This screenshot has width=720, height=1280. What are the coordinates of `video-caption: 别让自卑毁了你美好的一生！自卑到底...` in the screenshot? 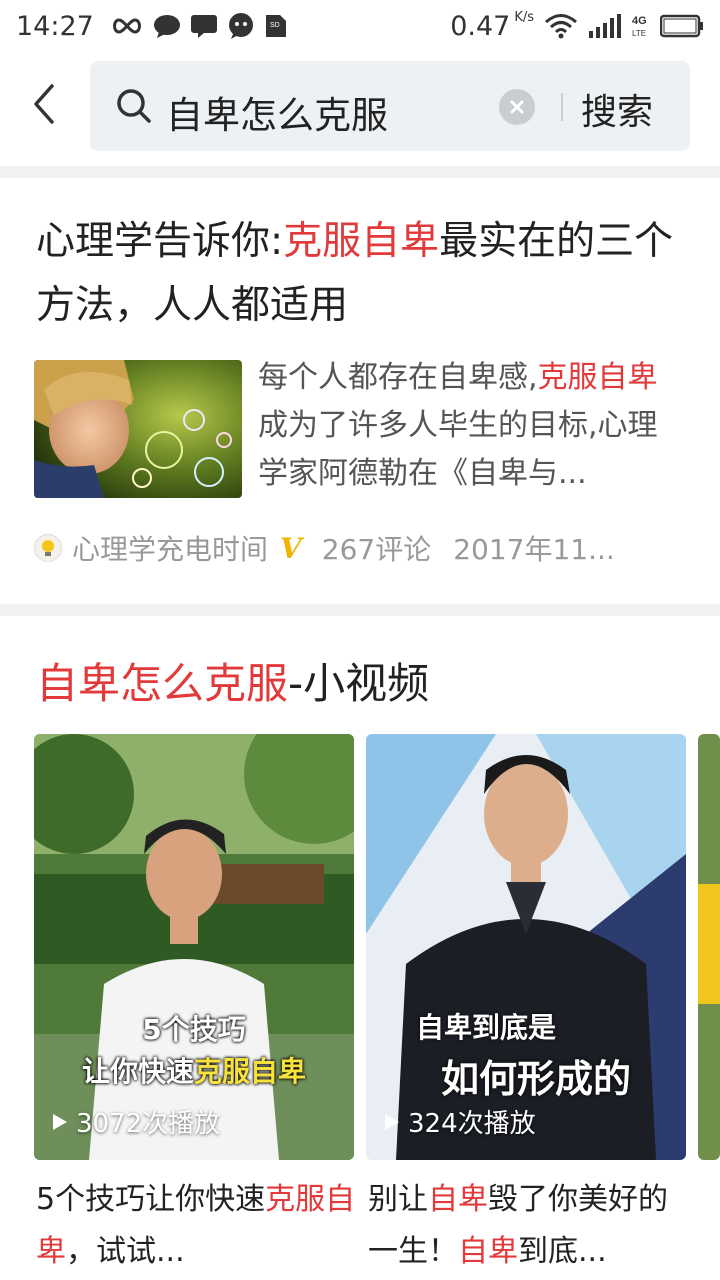 It's located at (528, 1226).